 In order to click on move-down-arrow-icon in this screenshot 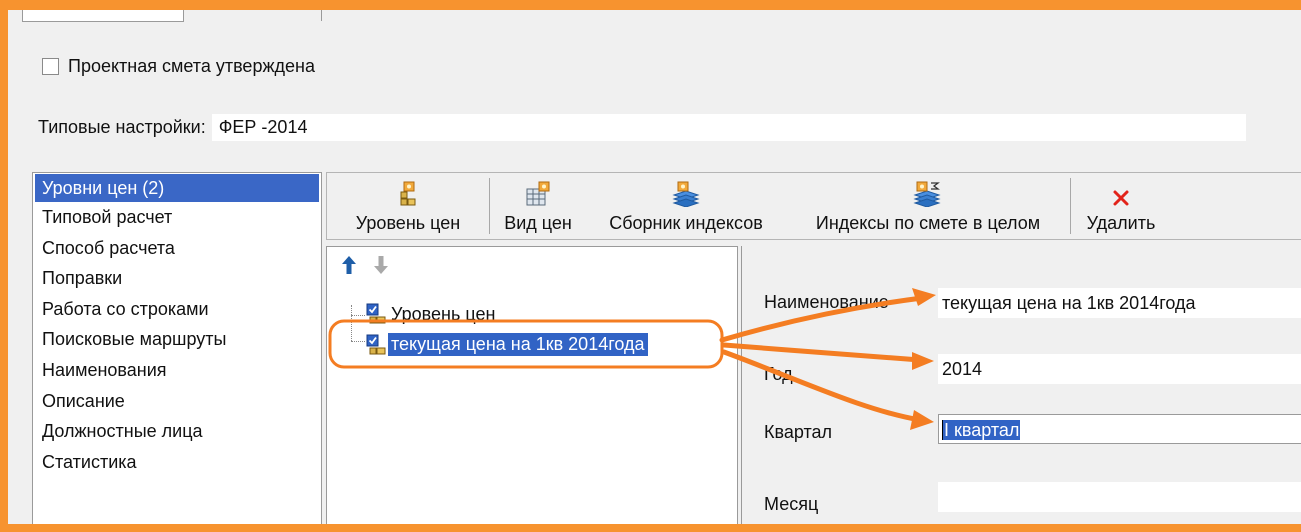, I will do `click(381, 265)`.